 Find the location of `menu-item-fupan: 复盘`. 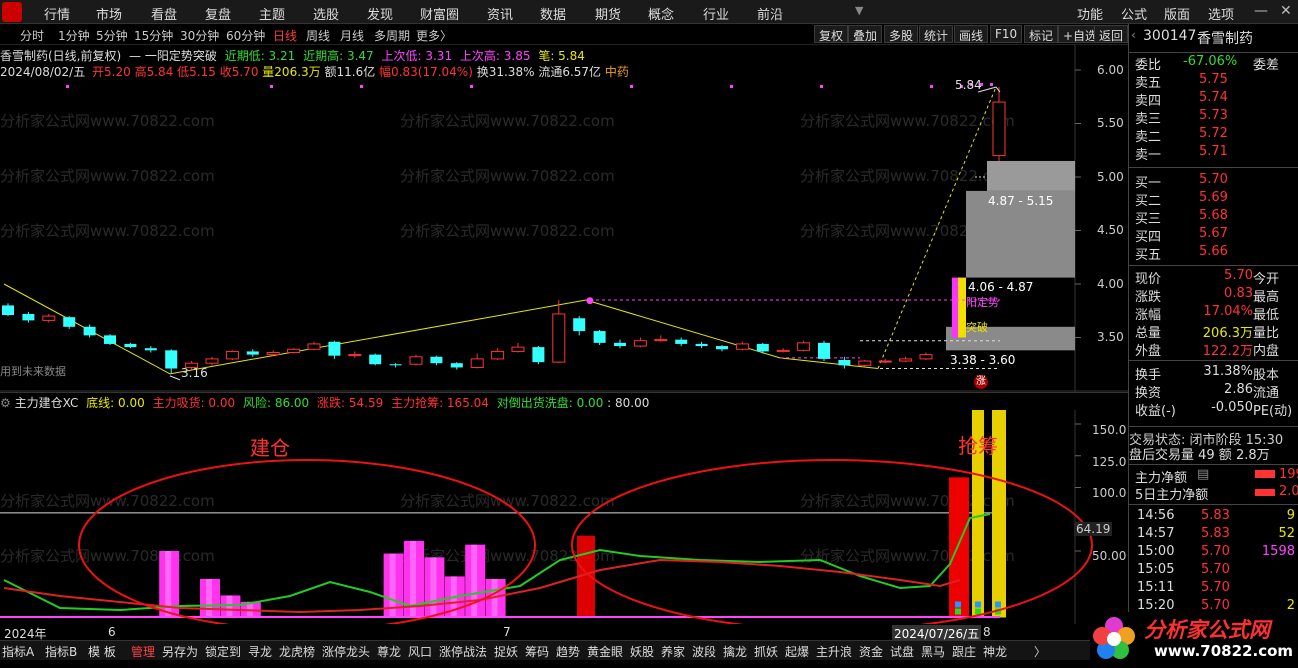

menu-item-fupan: 复盘 is located at coordinates (218, 13).